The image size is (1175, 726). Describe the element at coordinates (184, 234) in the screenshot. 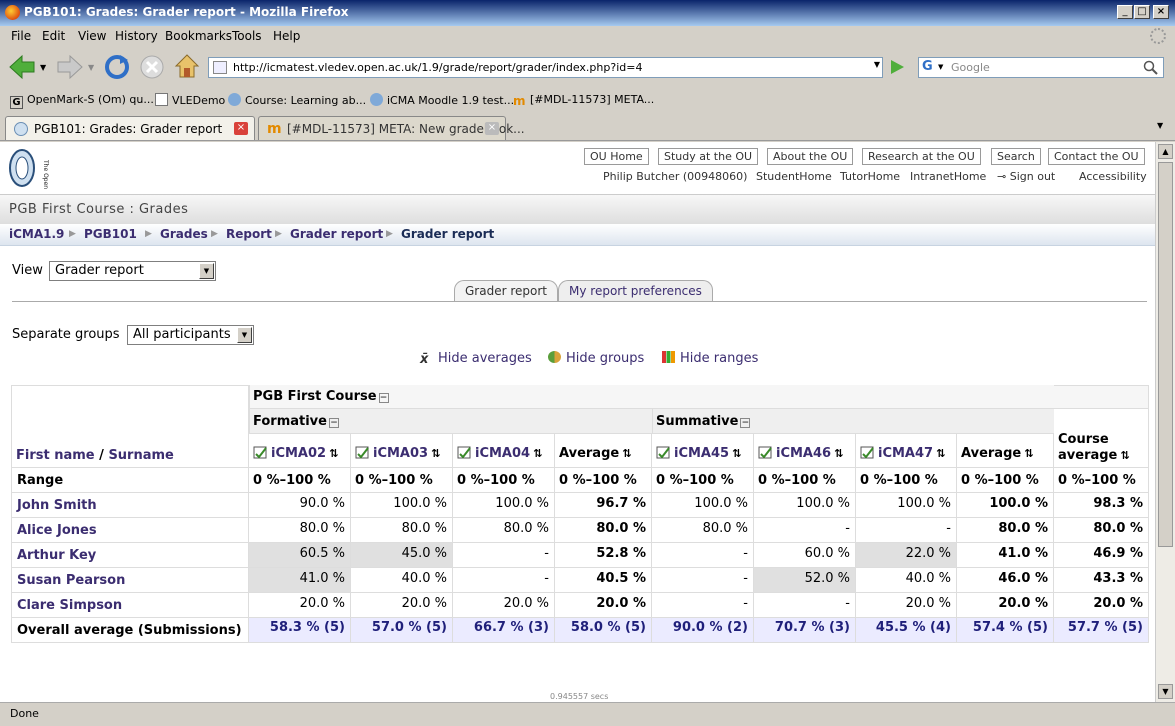

I see `breadcrumb-grades: Grades` at that location.